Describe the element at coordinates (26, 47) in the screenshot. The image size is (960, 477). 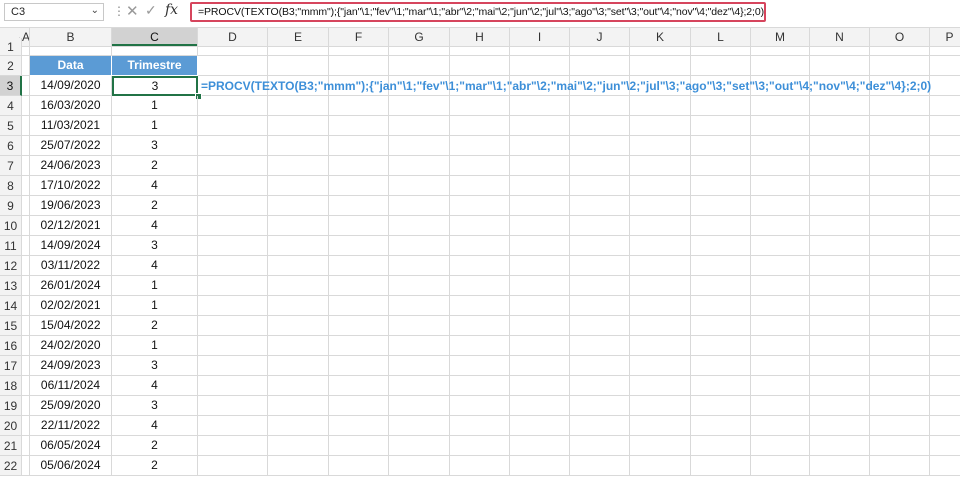
I see `cell-a1` at that location.